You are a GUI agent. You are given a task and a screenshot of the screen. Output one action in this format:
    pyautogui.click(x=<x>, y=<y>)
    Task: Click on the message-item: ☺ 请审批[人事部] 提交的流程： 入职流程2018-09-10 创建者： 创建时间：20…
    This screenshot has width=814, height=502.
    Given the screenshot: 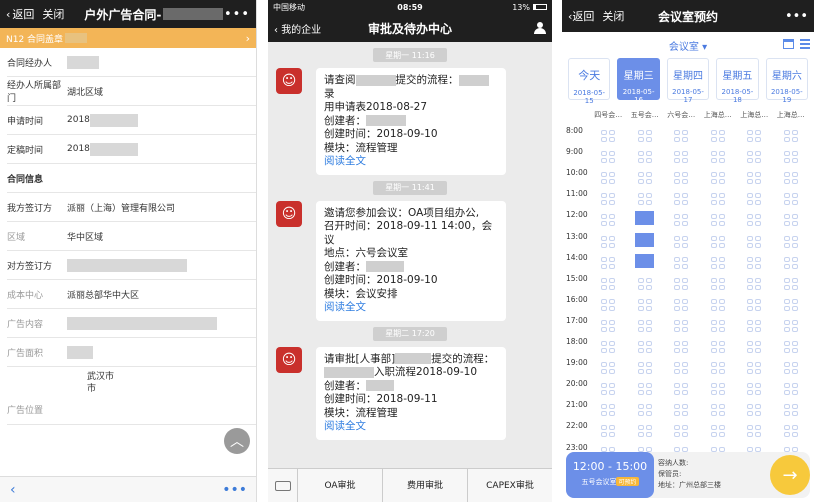 What is the action you would take?
    pyautogui.click(x=410, y=393)
    